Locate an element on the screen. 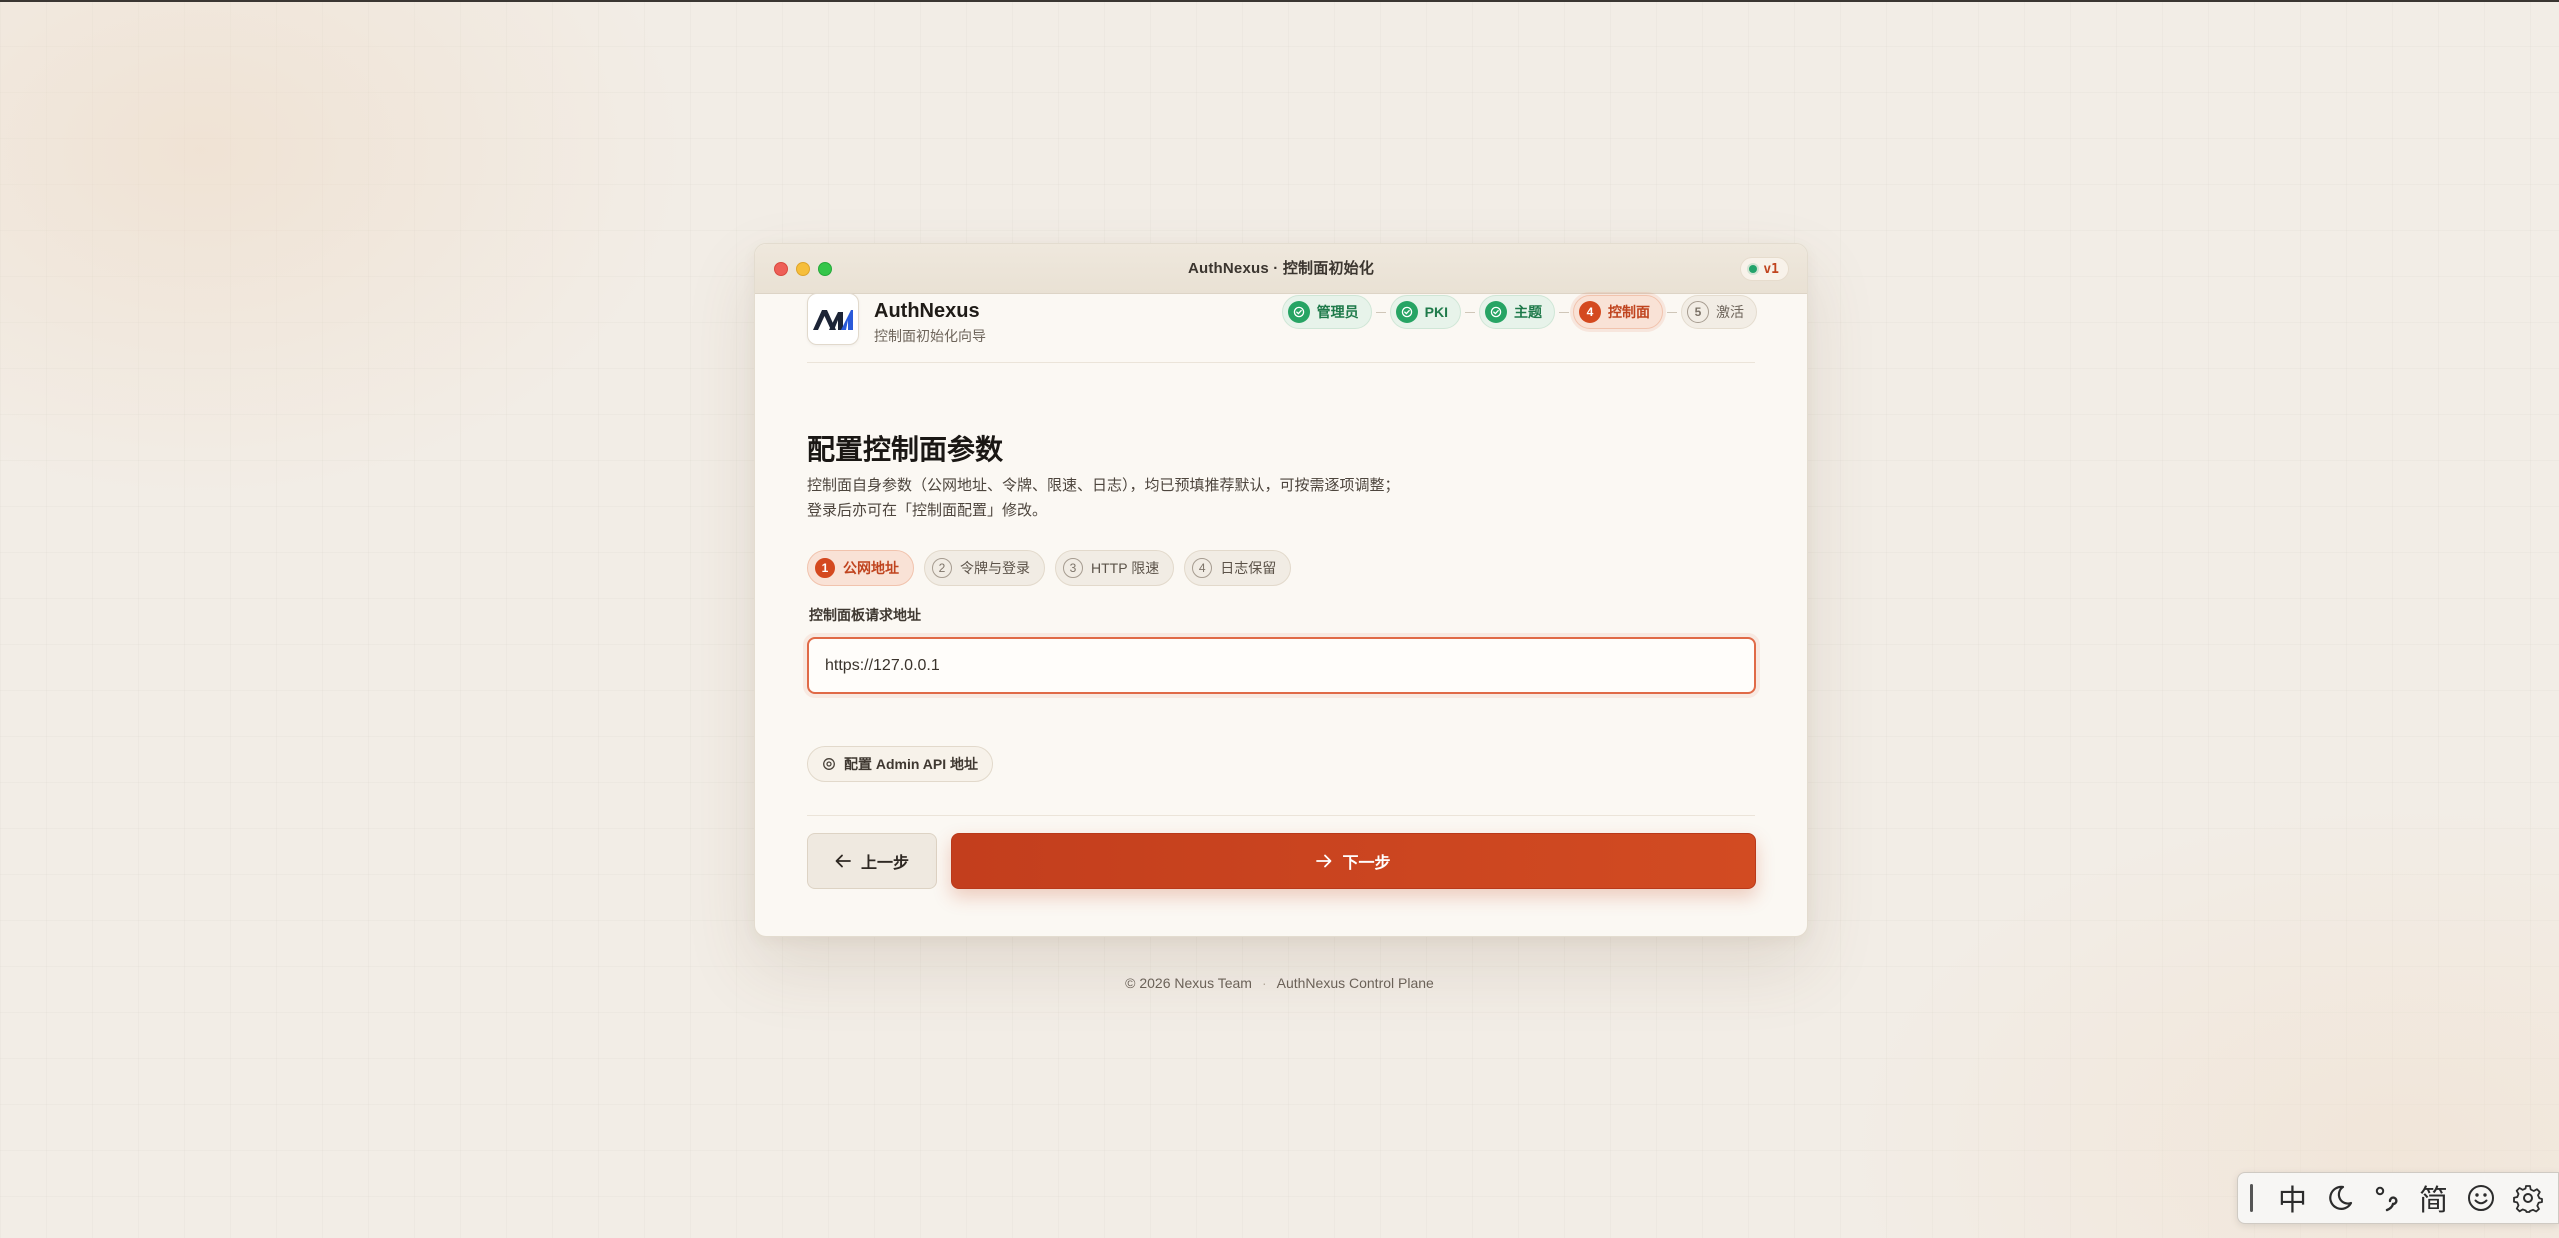 The width and height of the screenshot is (2559, 1238). subtab-token-login: 2 令牌与登录 is located at coordinates (984, 568).